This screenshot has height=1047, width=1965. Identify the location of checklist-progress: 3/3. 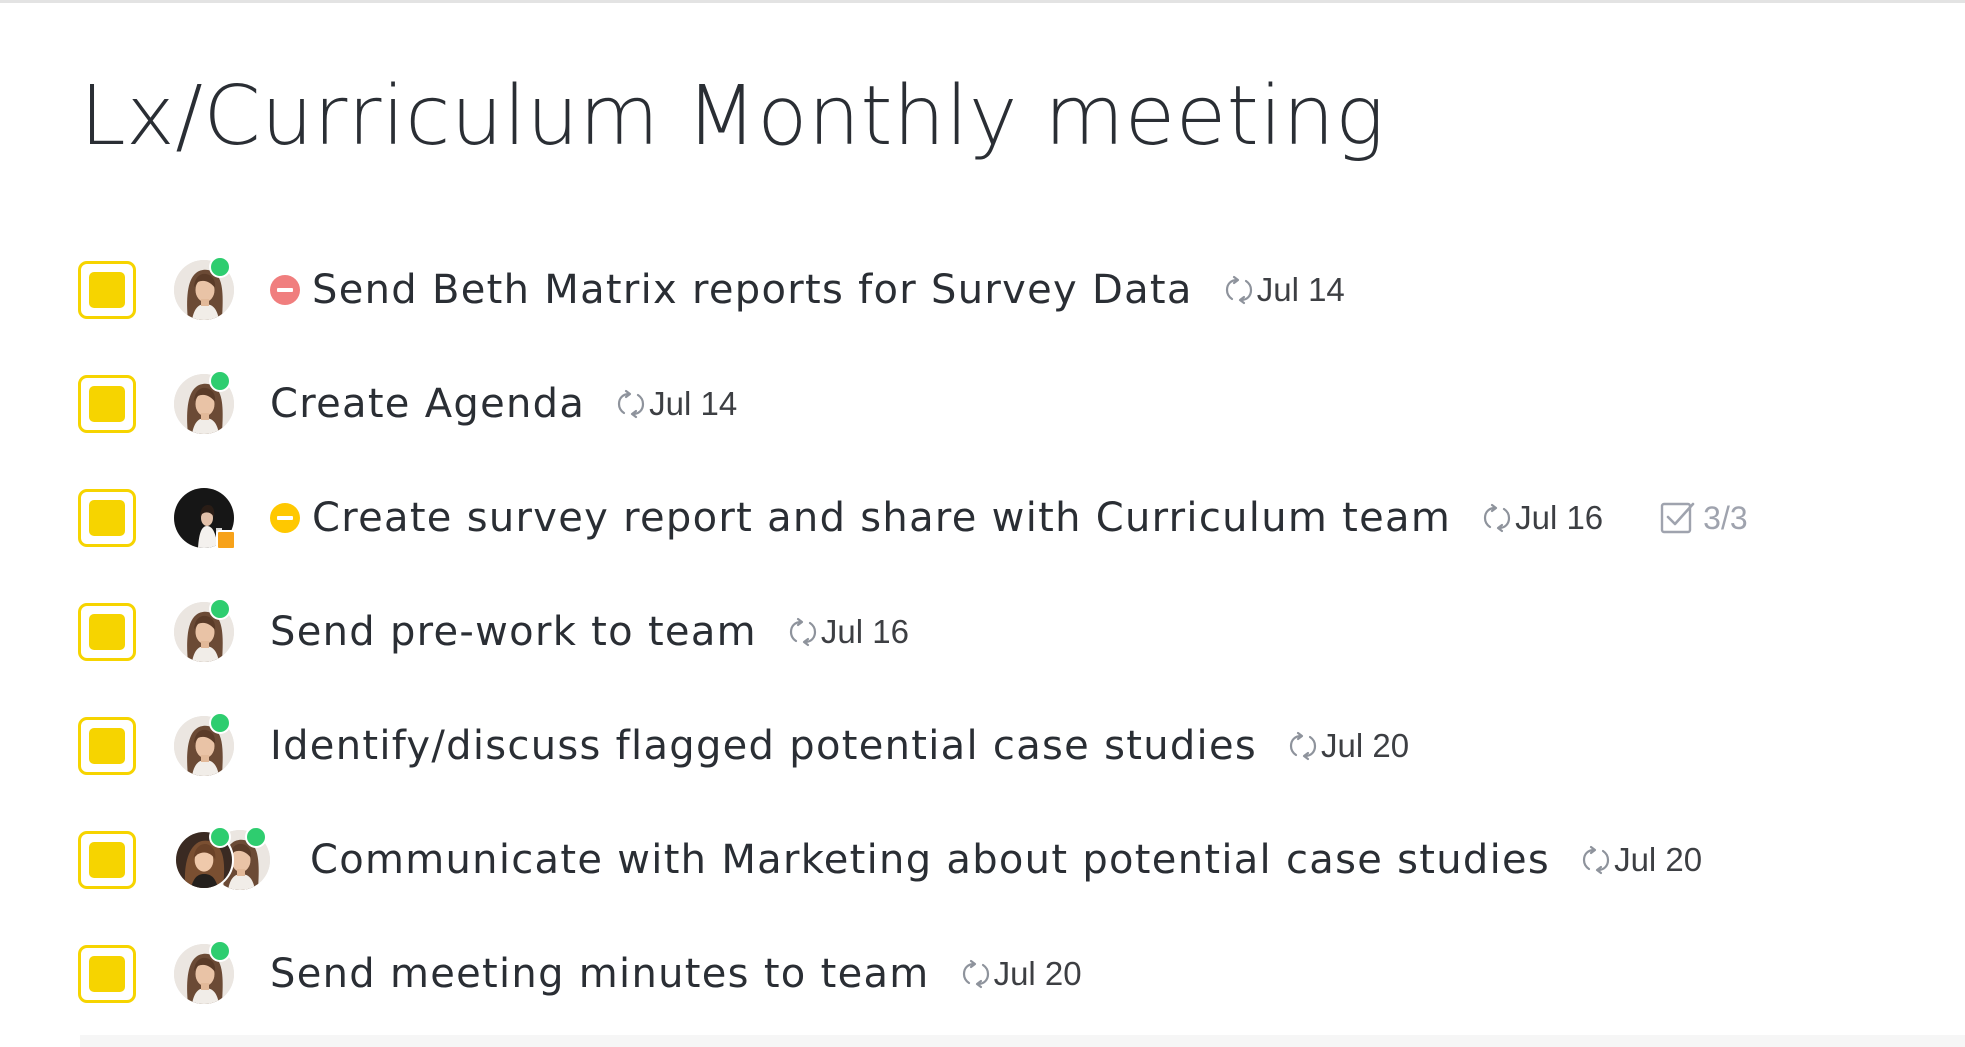
(1703, 518).